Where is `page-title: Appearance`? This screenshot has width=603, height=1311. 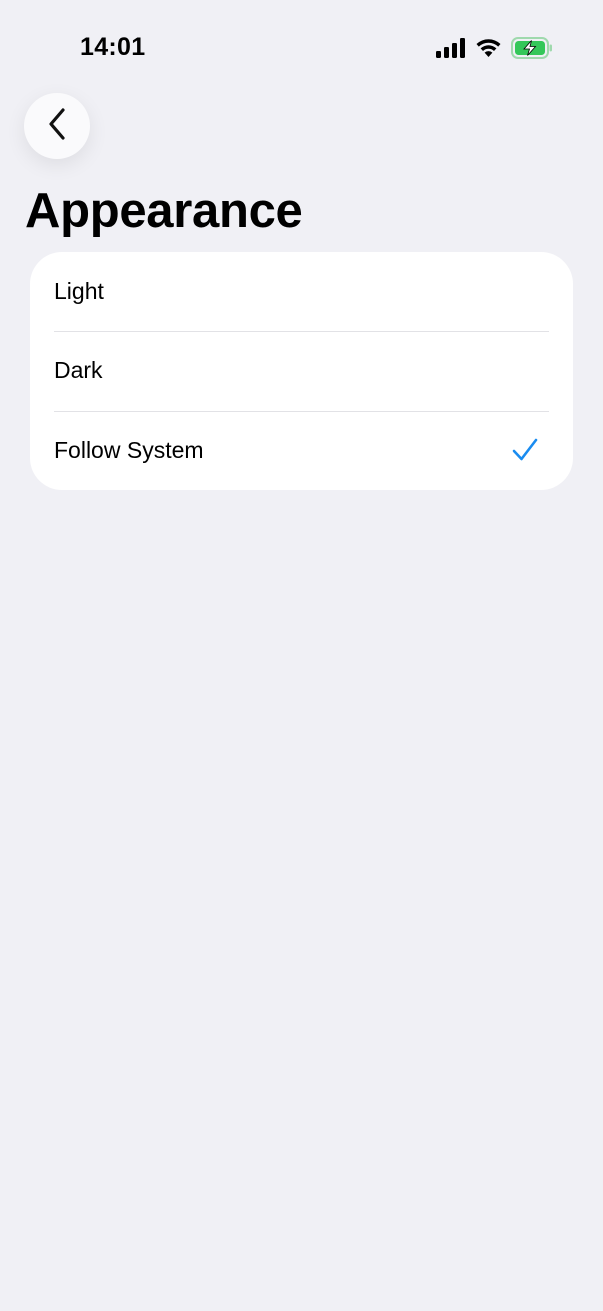
page-title: Appearance is located at coordinates (164, 211).